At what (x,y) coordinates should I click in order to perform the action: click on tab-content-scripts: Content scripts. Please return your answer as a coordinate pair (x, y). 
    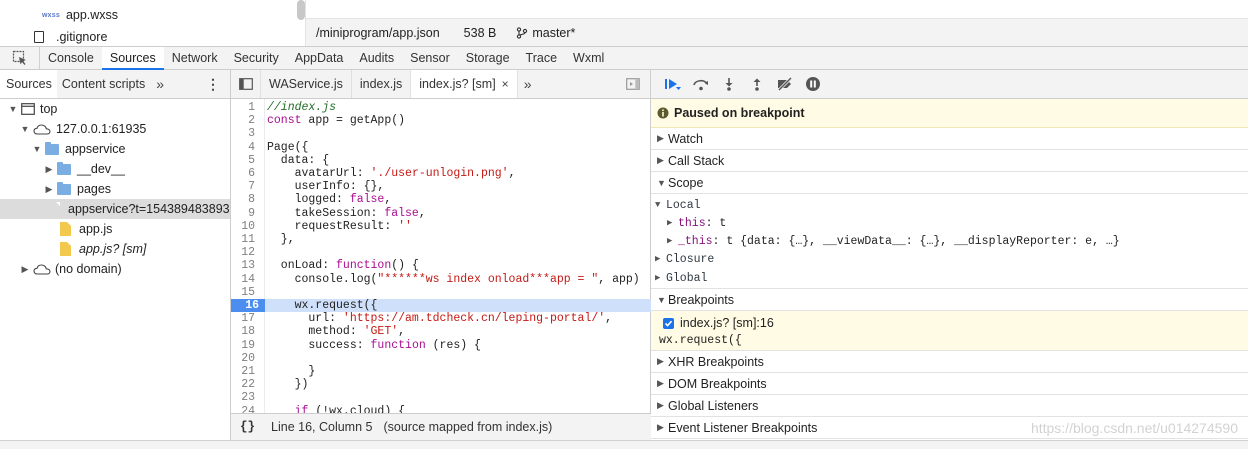
    Looking at the image, I should click on (103, 84).